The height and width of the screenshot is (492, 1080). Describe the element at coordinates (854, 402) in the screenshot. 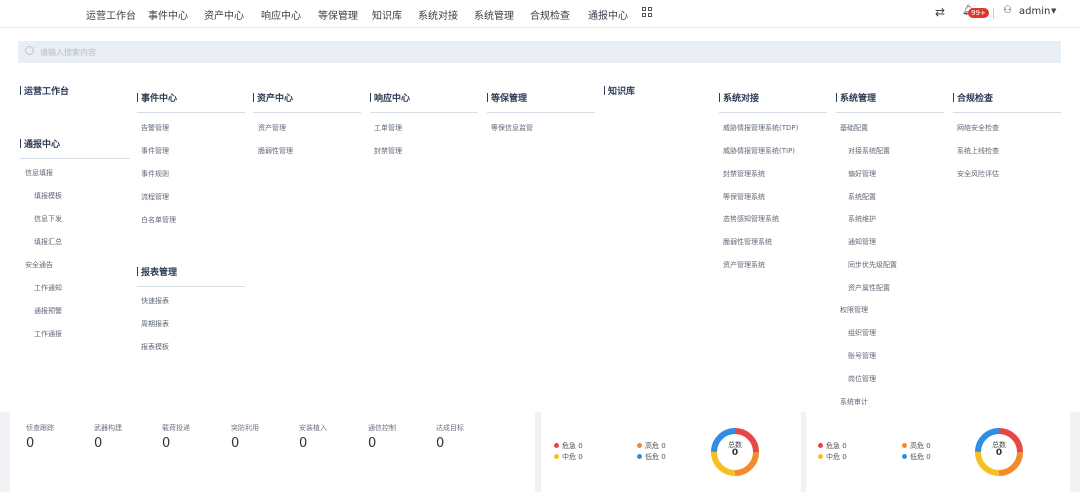

I see `menu-link: 系统审计` at that location.